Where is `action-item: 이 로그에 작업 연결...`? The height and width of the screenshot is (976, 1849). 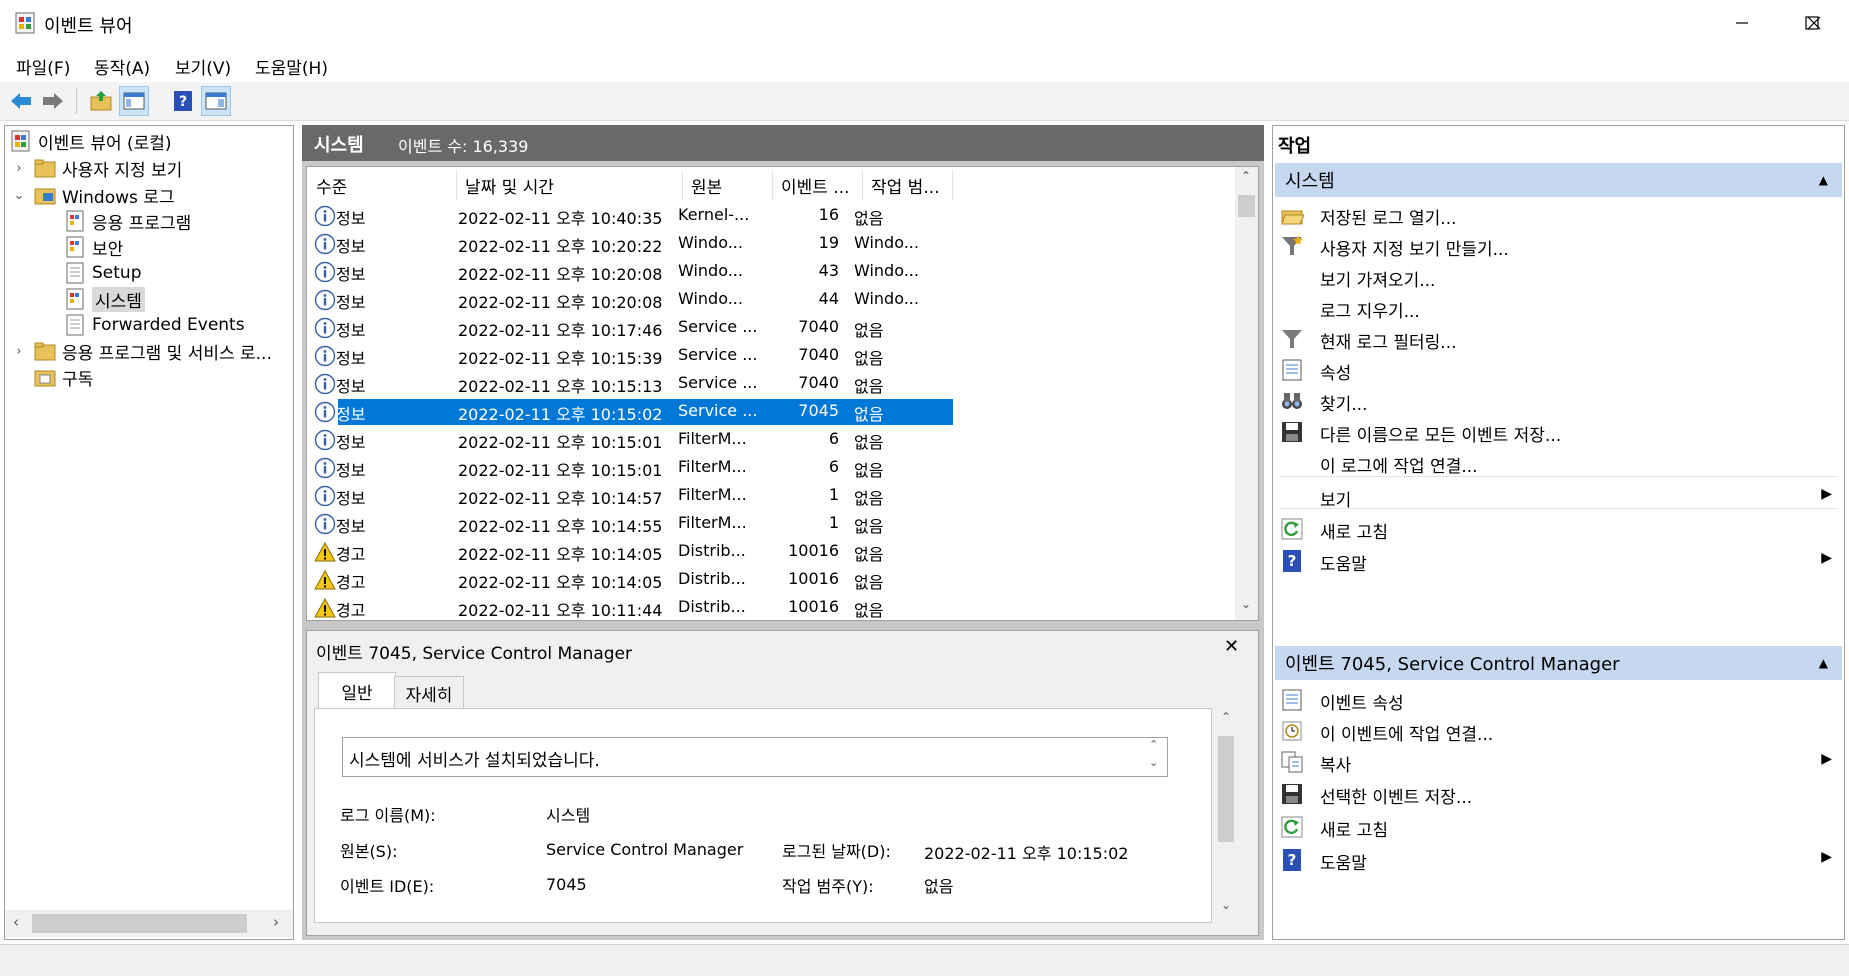 action-item: 이 로그에 작업 연결... is located at coordinates (1559, 463).